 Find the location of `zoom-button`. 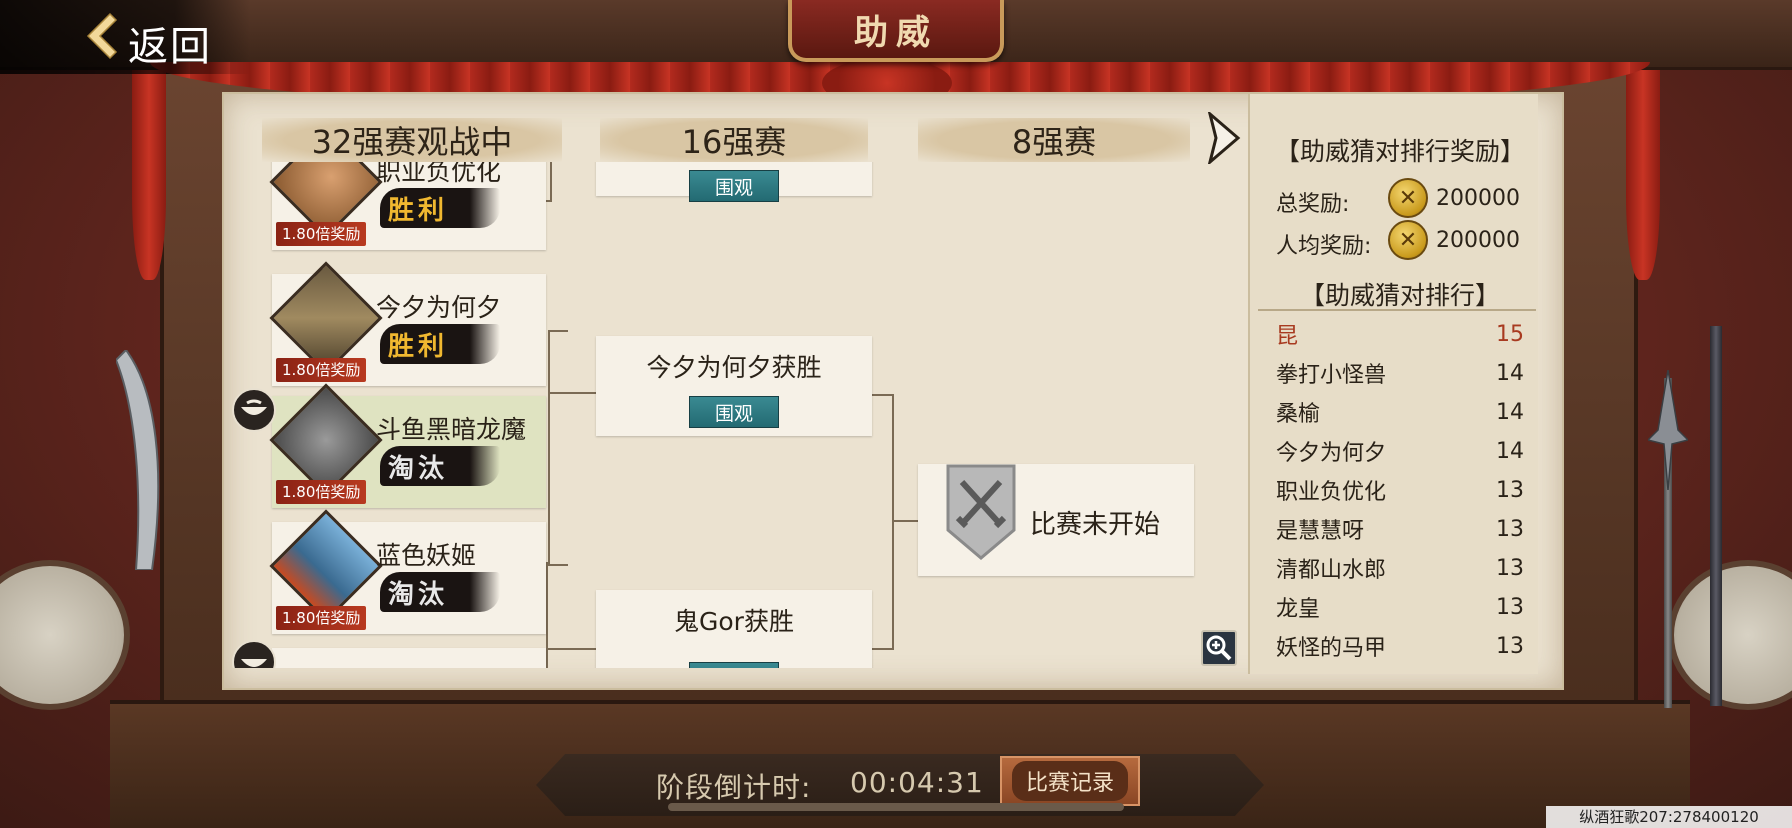

zoom-button is located at coordinates (1219, 648).